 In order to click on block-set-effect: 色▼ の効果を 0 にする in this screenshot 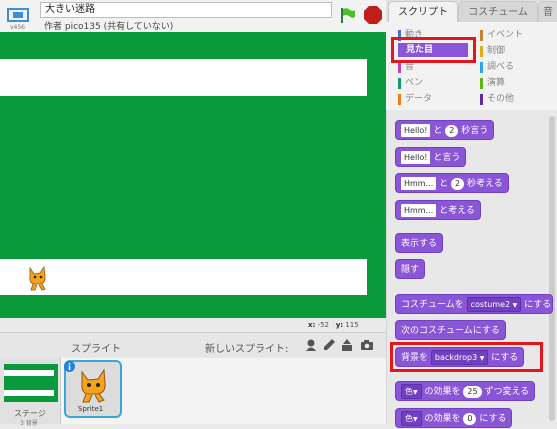, I will do `click(454, 418)`.